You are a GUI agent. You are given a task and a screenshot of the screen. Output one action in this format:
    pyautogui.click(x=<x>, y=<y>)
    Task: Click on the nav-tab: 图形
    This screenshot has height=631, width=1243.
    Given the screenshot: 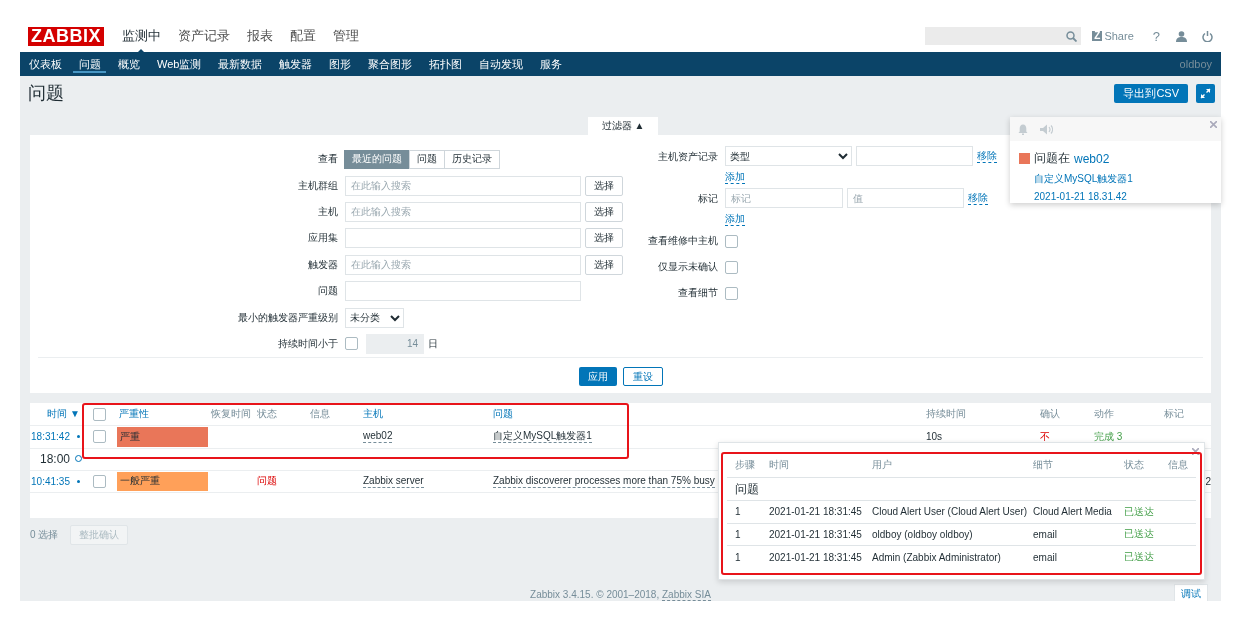 What is the action you would take?
    pyautogui.click(x=340, y=64)
    